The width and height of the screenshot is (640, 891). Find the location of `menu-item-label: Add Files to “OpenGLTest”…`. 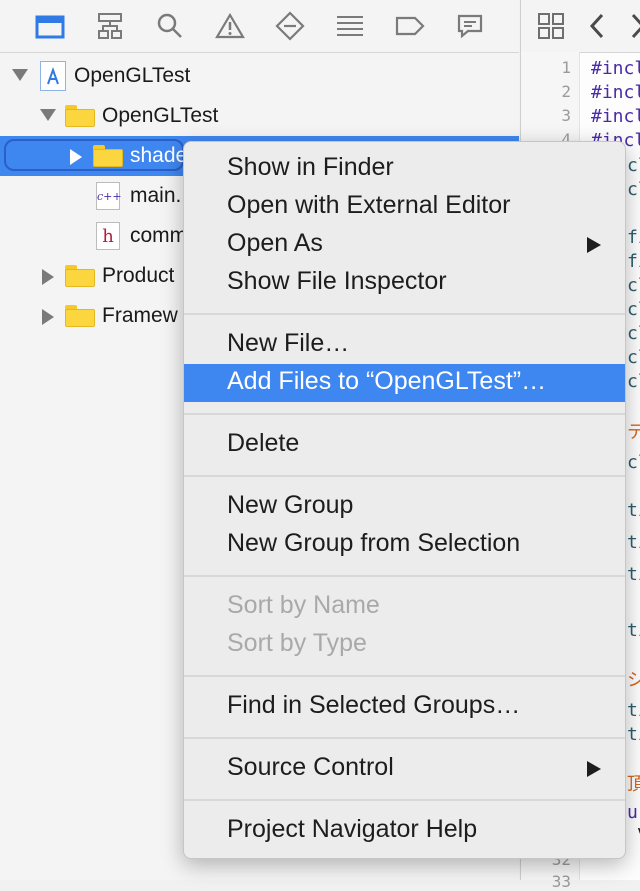

menu-item-label: Add Files to “OpenGLTest”… is located at coordinates (387, 381).